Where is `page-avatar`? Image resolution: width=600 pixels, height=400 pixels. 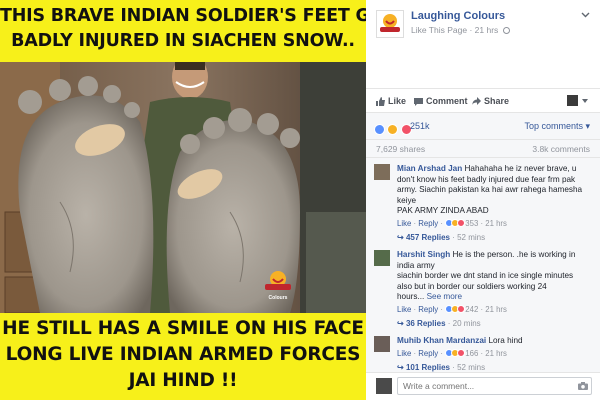 page-avatar is located at coordinates (390, 24).